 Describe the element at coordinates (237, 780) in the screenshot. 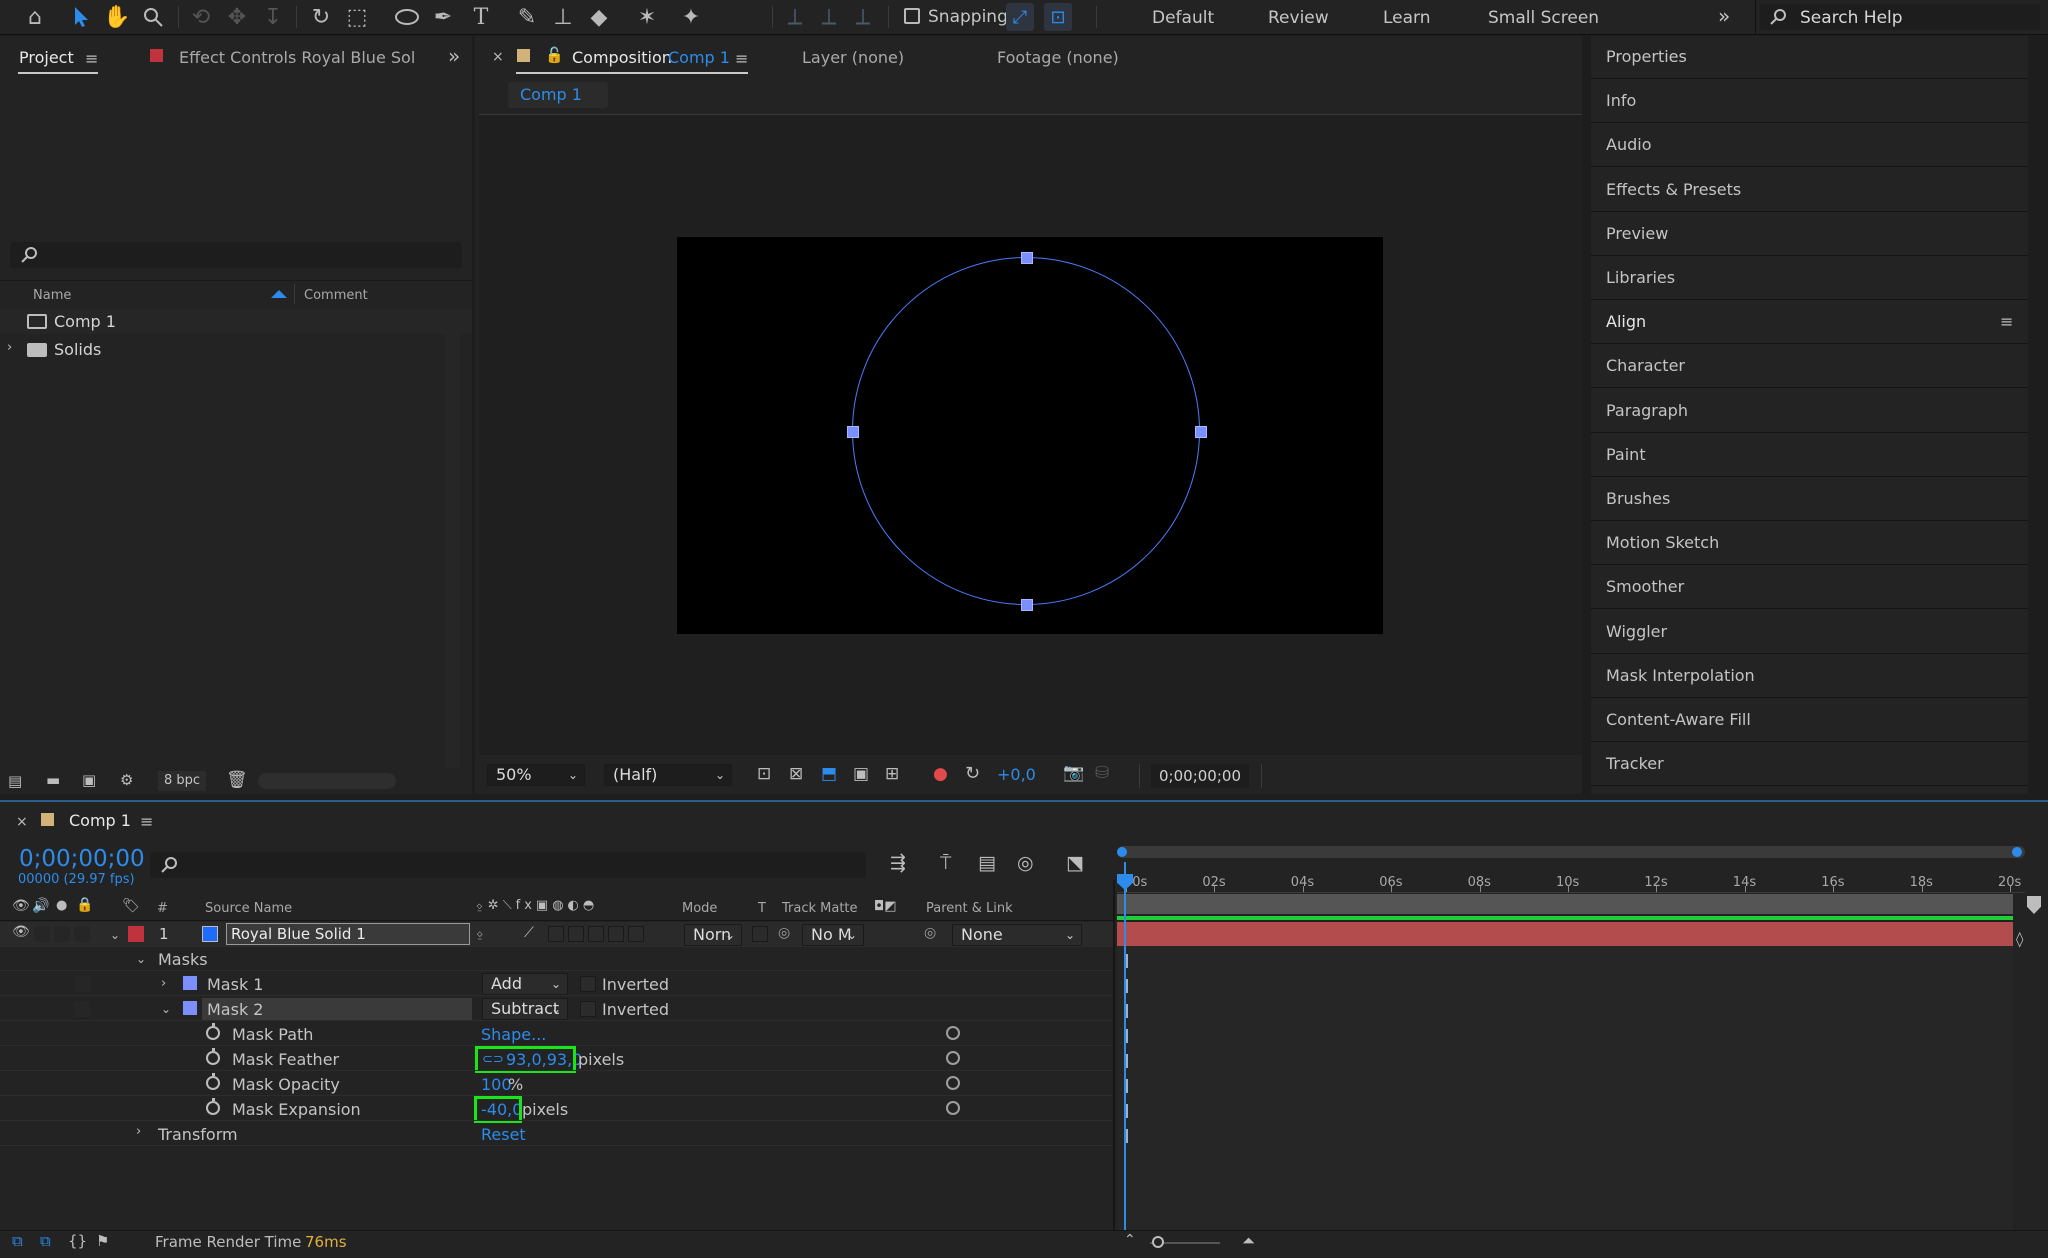

I see `delete-icon: 🗑` at that location.